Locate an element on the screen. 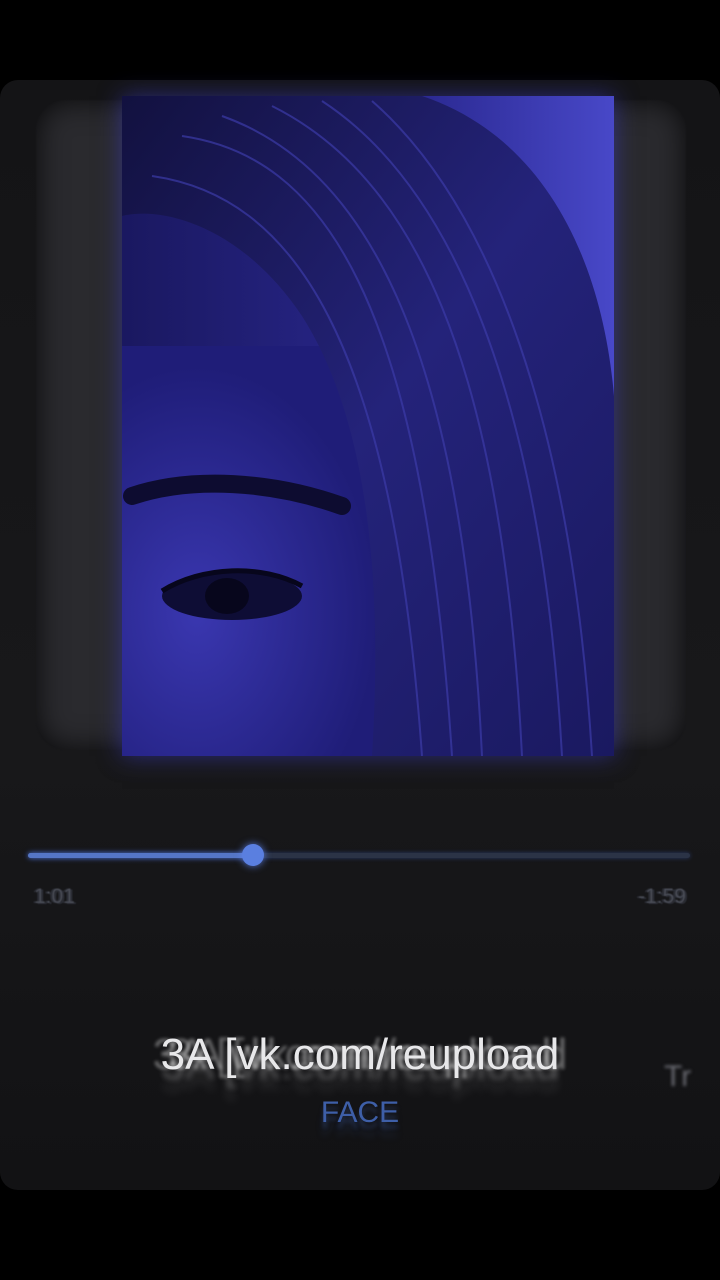  track-title: 3A [vk.com/reupload is located at coordinates (360, 1054).